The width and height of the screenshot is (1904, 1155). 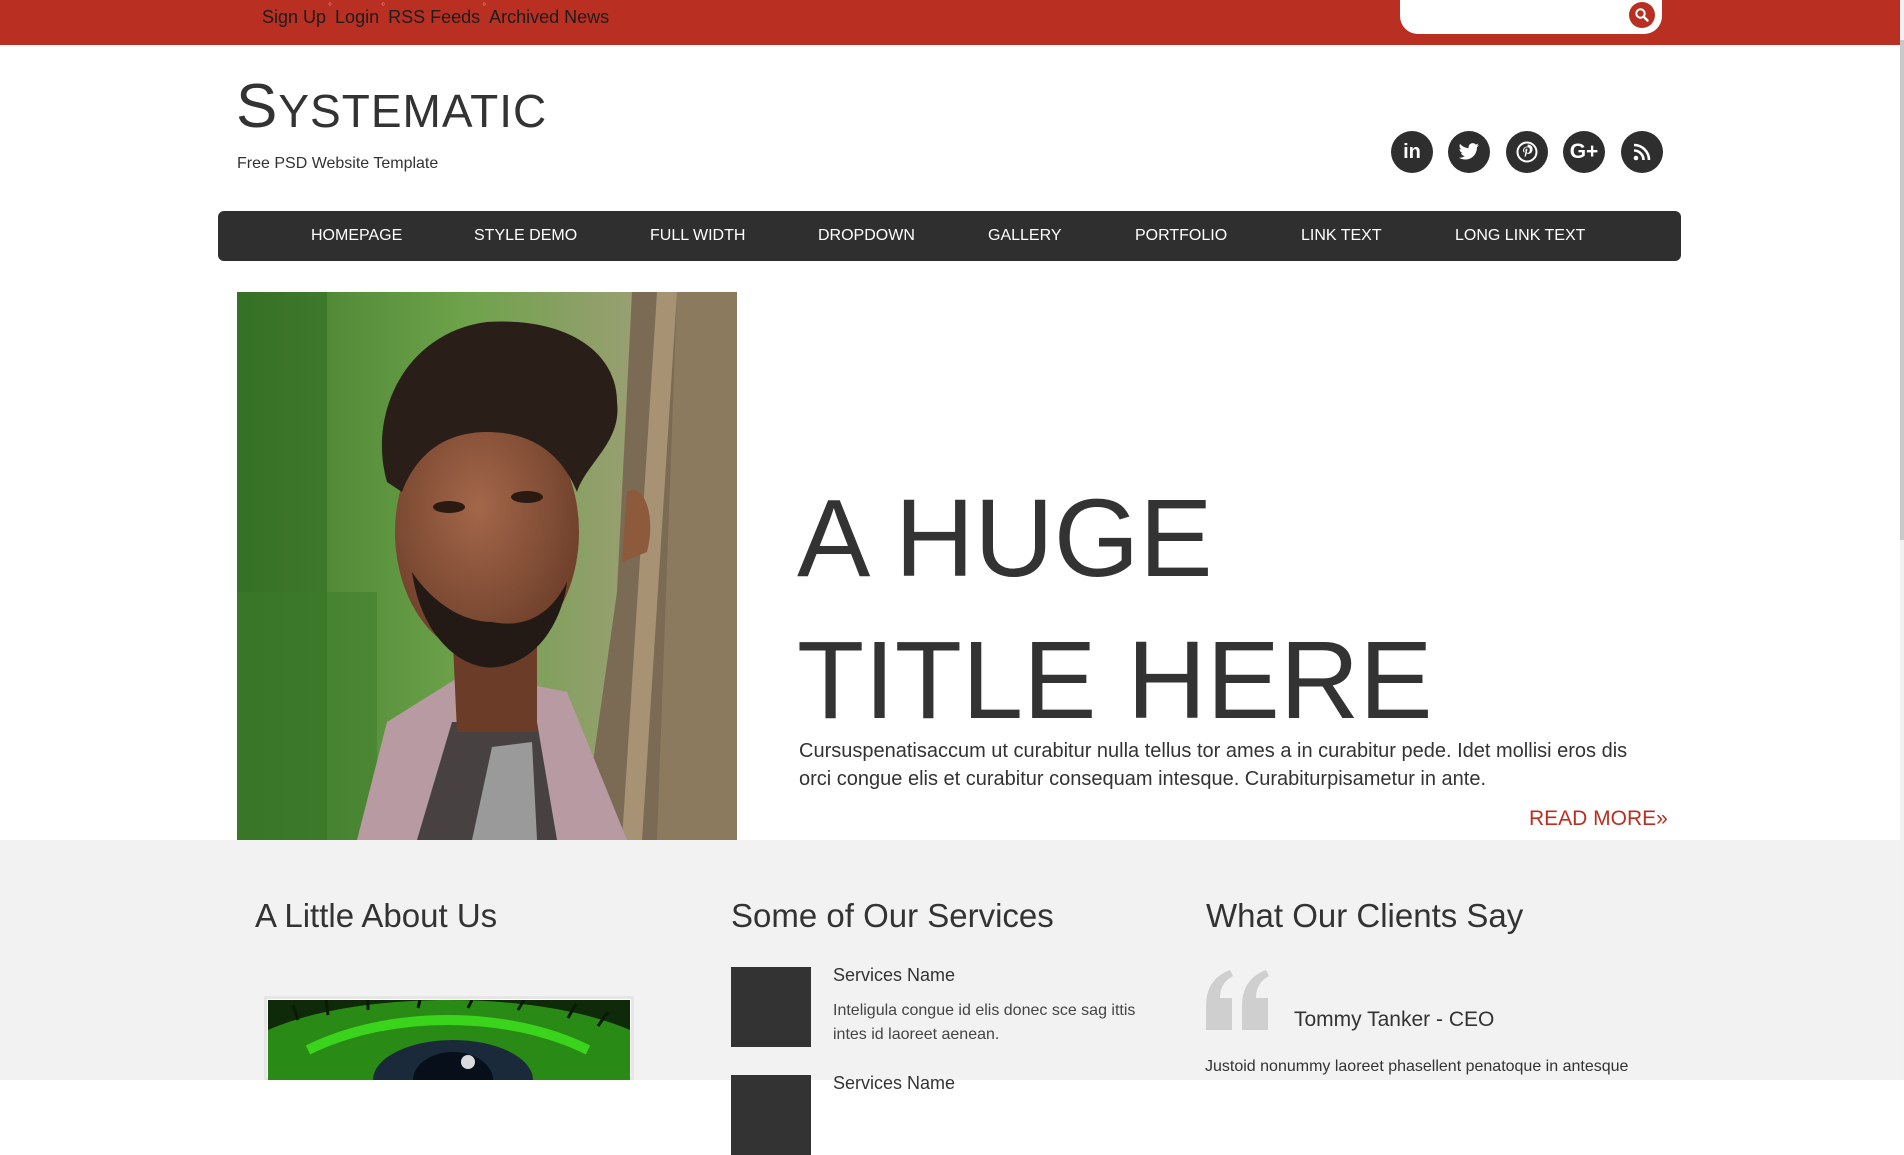 I want to click on nav-item-long-link-text: LONG LINK TEXT, so click(x=1520, y=236).